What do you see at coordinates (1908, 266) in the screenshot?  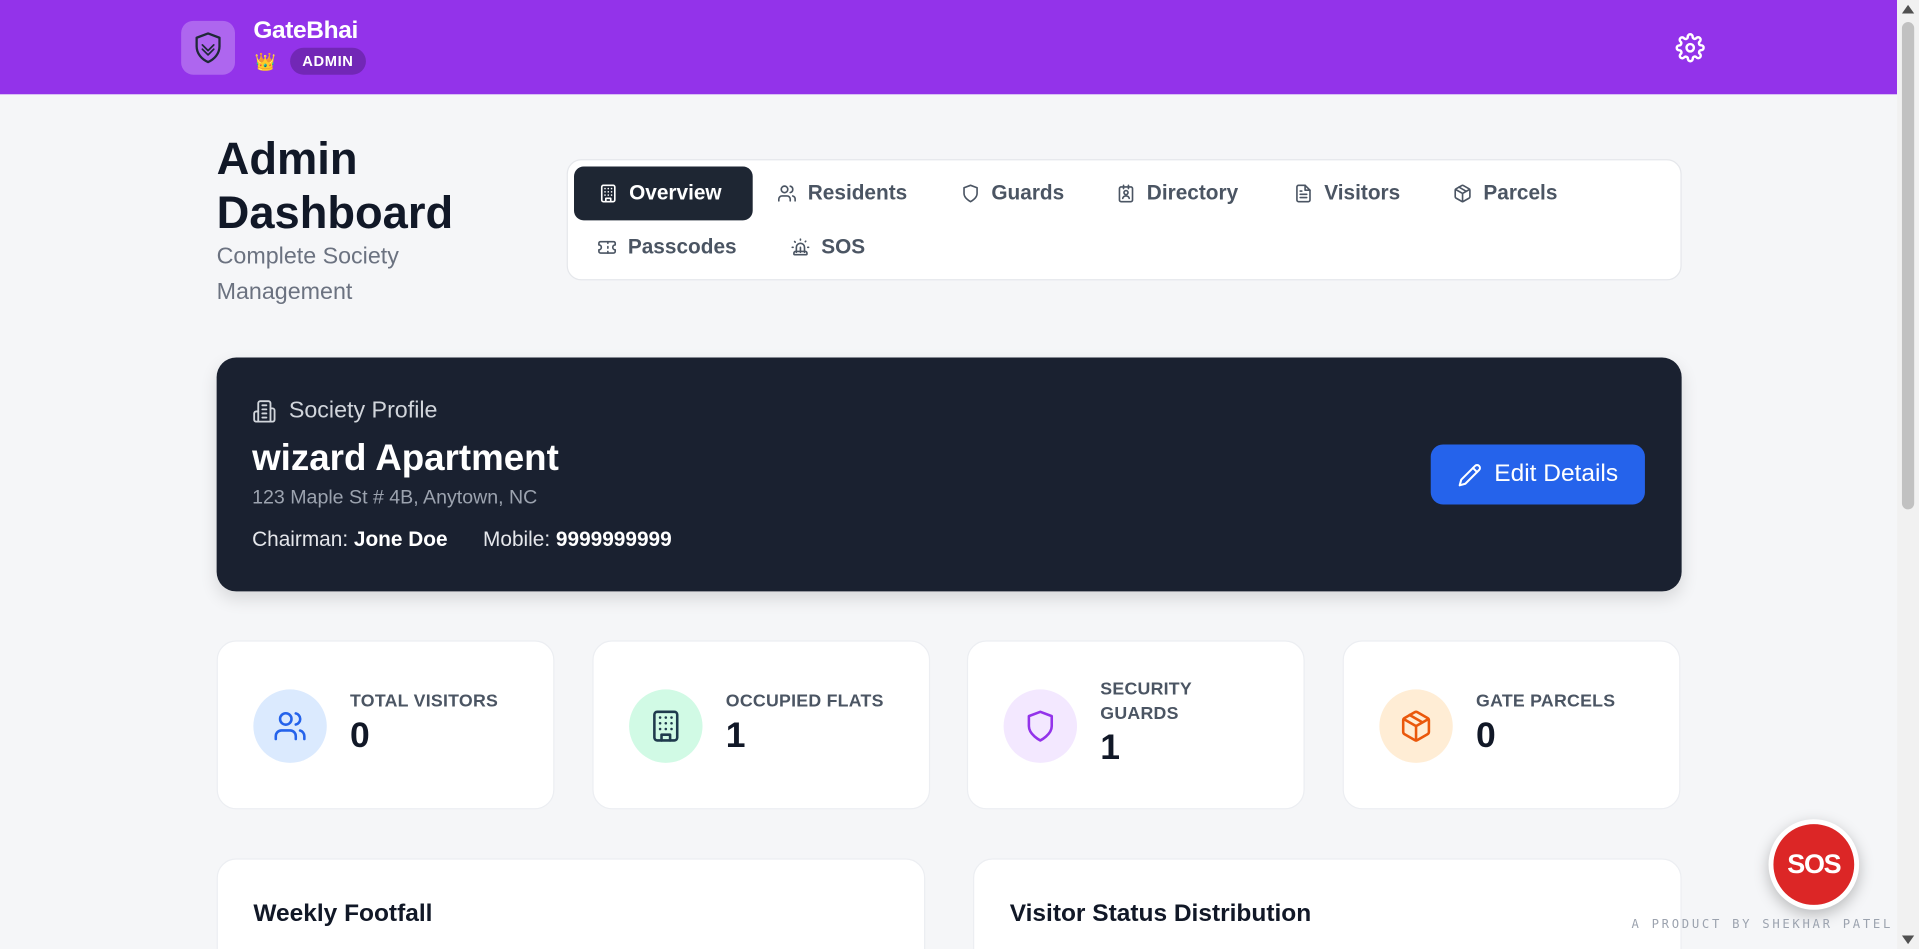 I see `scrollbar-thumb` at bounding box center [1908, 266].